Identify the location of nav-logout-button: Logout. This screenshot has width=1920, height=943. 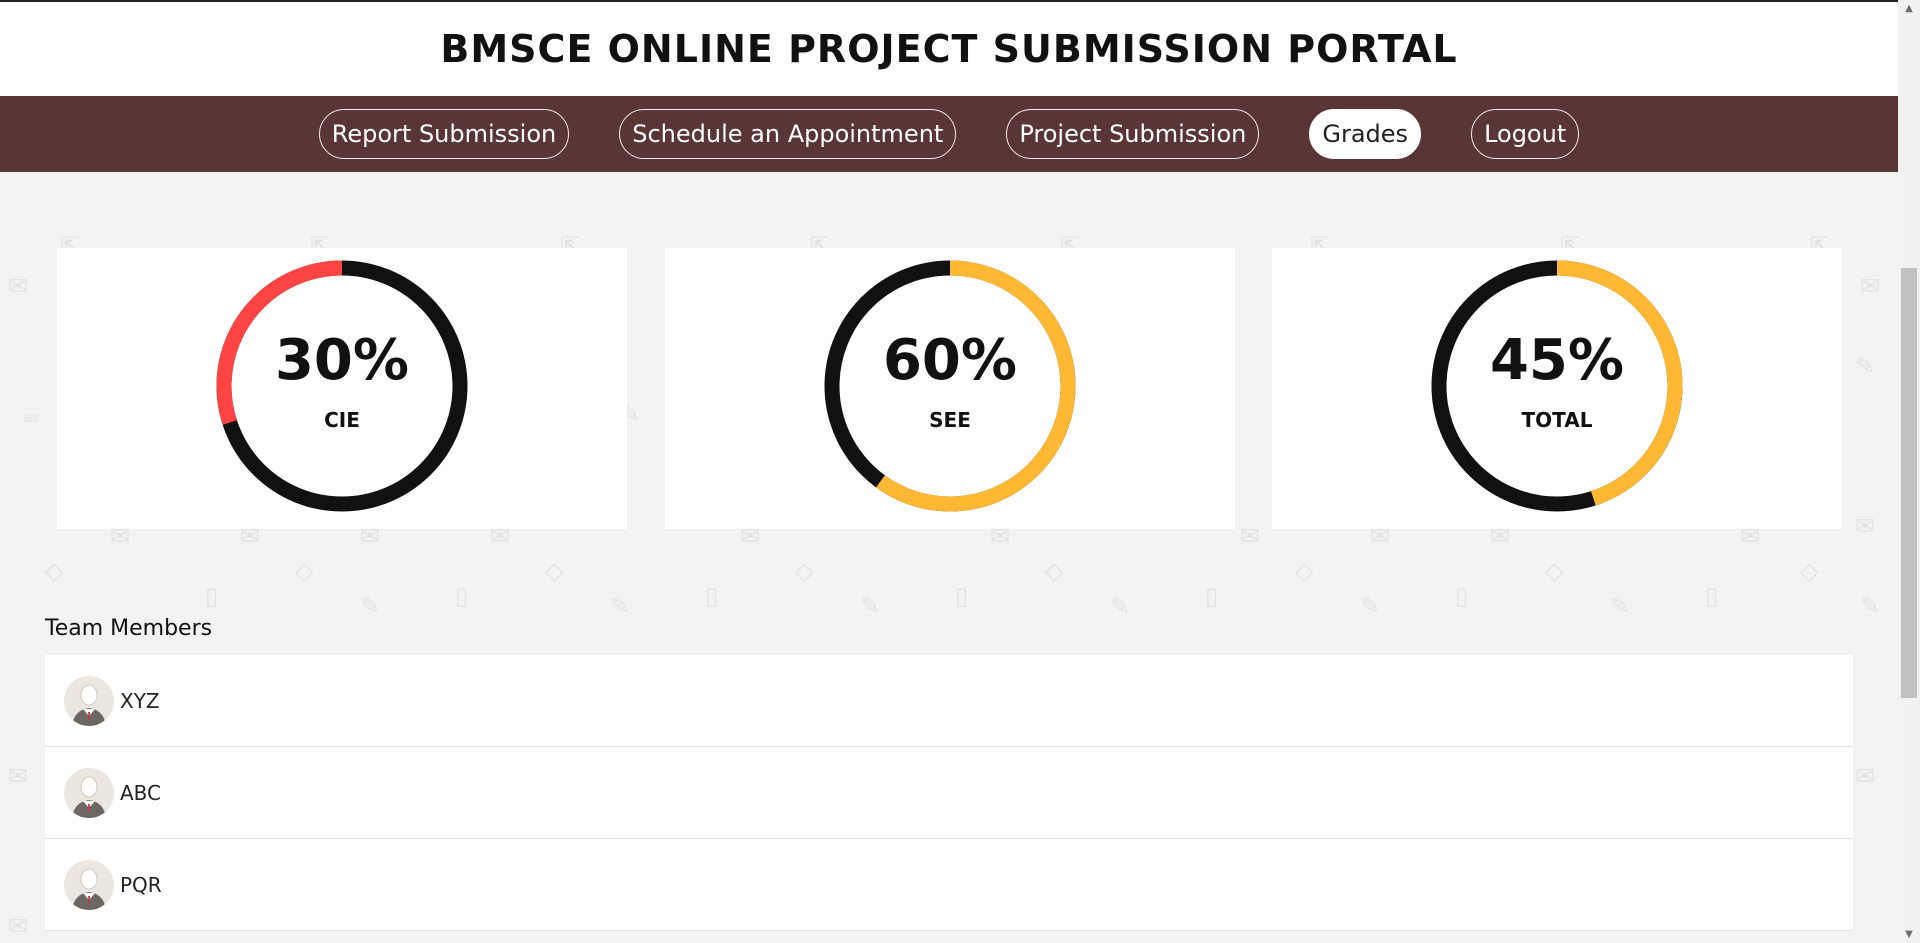
(1525, 134).